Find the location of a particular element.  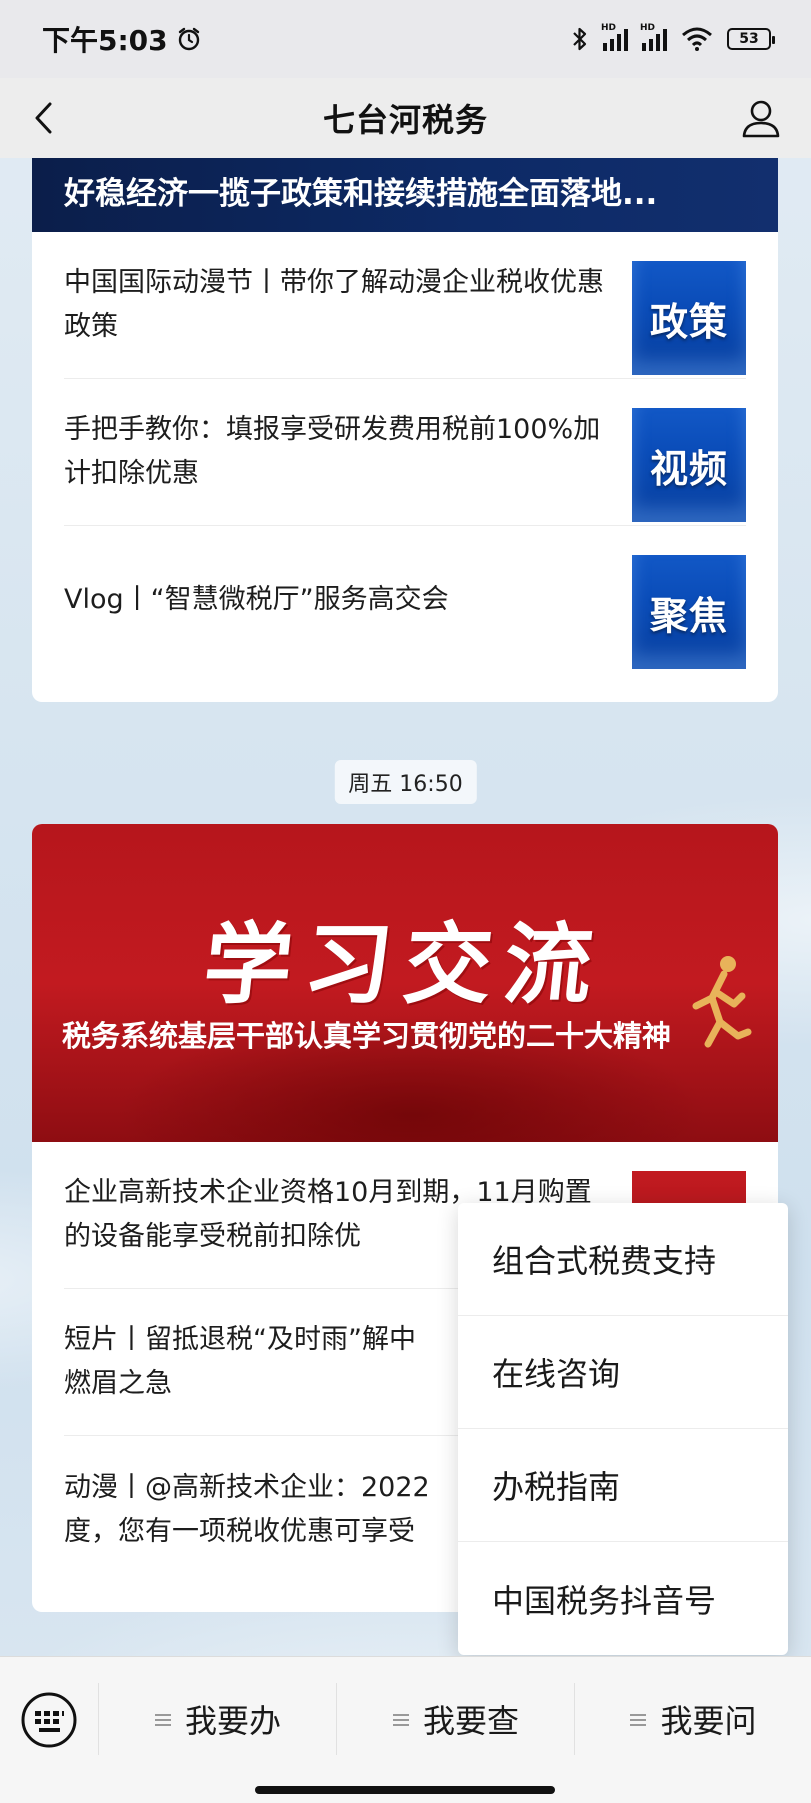

message-timestamp: 周五 16:50 is located at coordinates (405, 782).